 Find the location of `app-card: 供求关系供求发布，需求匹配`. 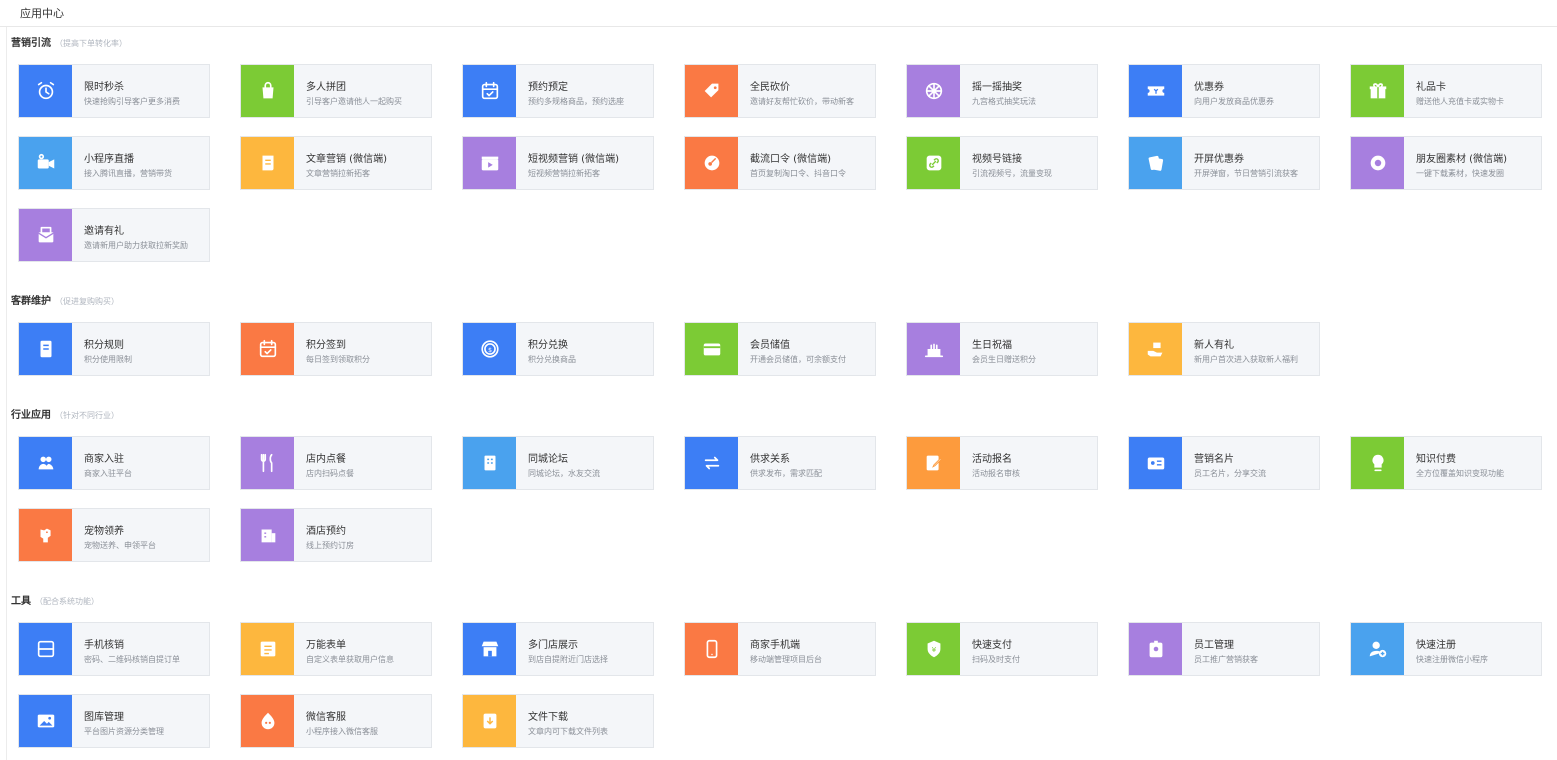

app-card: 供求关系供求发布，需求匹配 is located at coordinates (780, 463).